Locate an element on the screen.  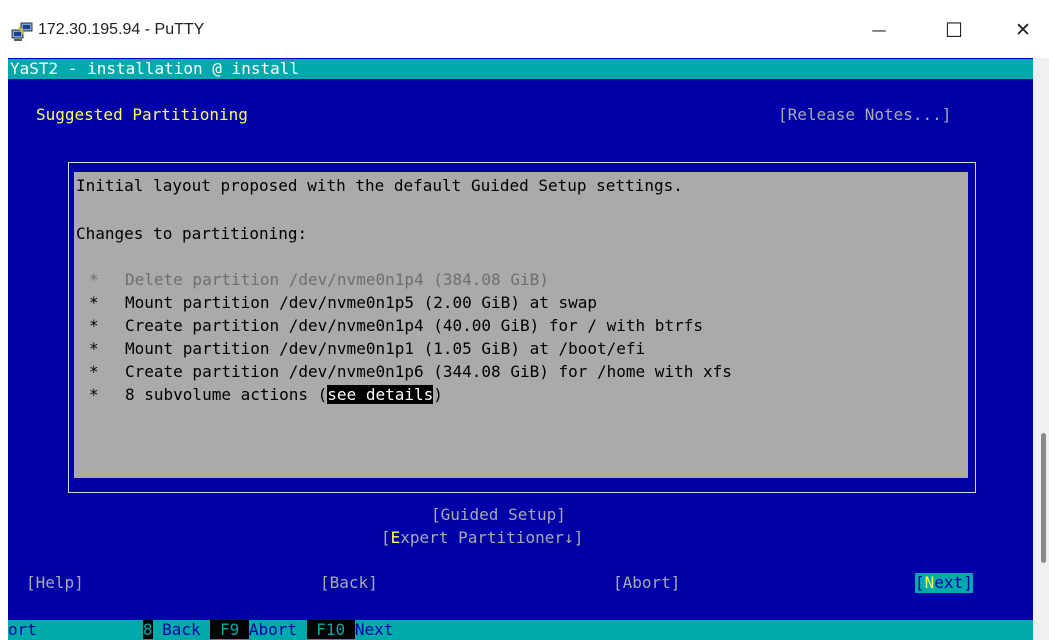
f10-key: F10 is located at coordinates (330, 629).